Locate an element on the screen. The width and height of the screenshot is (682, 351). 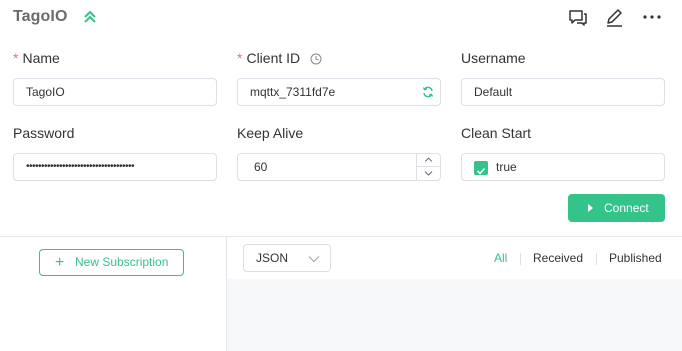
username-label: Username is located at coordinates (493, 58).